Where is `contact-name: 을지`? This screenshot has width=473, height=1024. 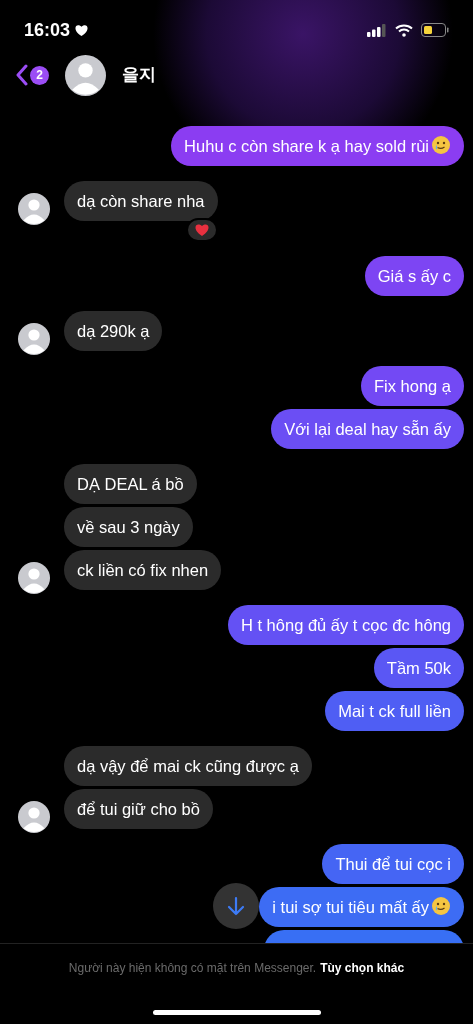 contact-name: 을지 is located at coordinates (139, 75).